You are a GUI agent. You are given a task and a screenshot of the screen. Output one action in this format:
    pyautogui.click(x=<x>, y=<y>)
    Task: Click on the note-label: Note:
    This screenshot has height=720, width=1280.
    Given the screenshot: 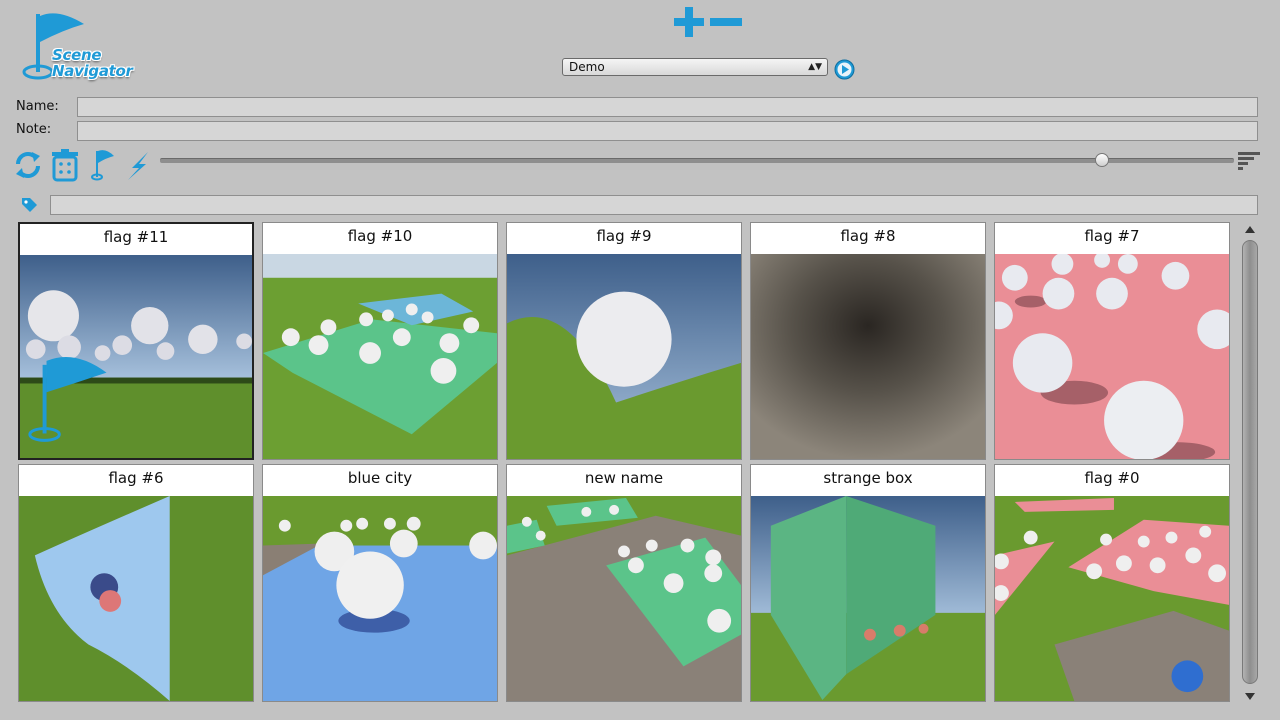 What is the action you would take?
    pyautogui.click(x=34, y=129)
    